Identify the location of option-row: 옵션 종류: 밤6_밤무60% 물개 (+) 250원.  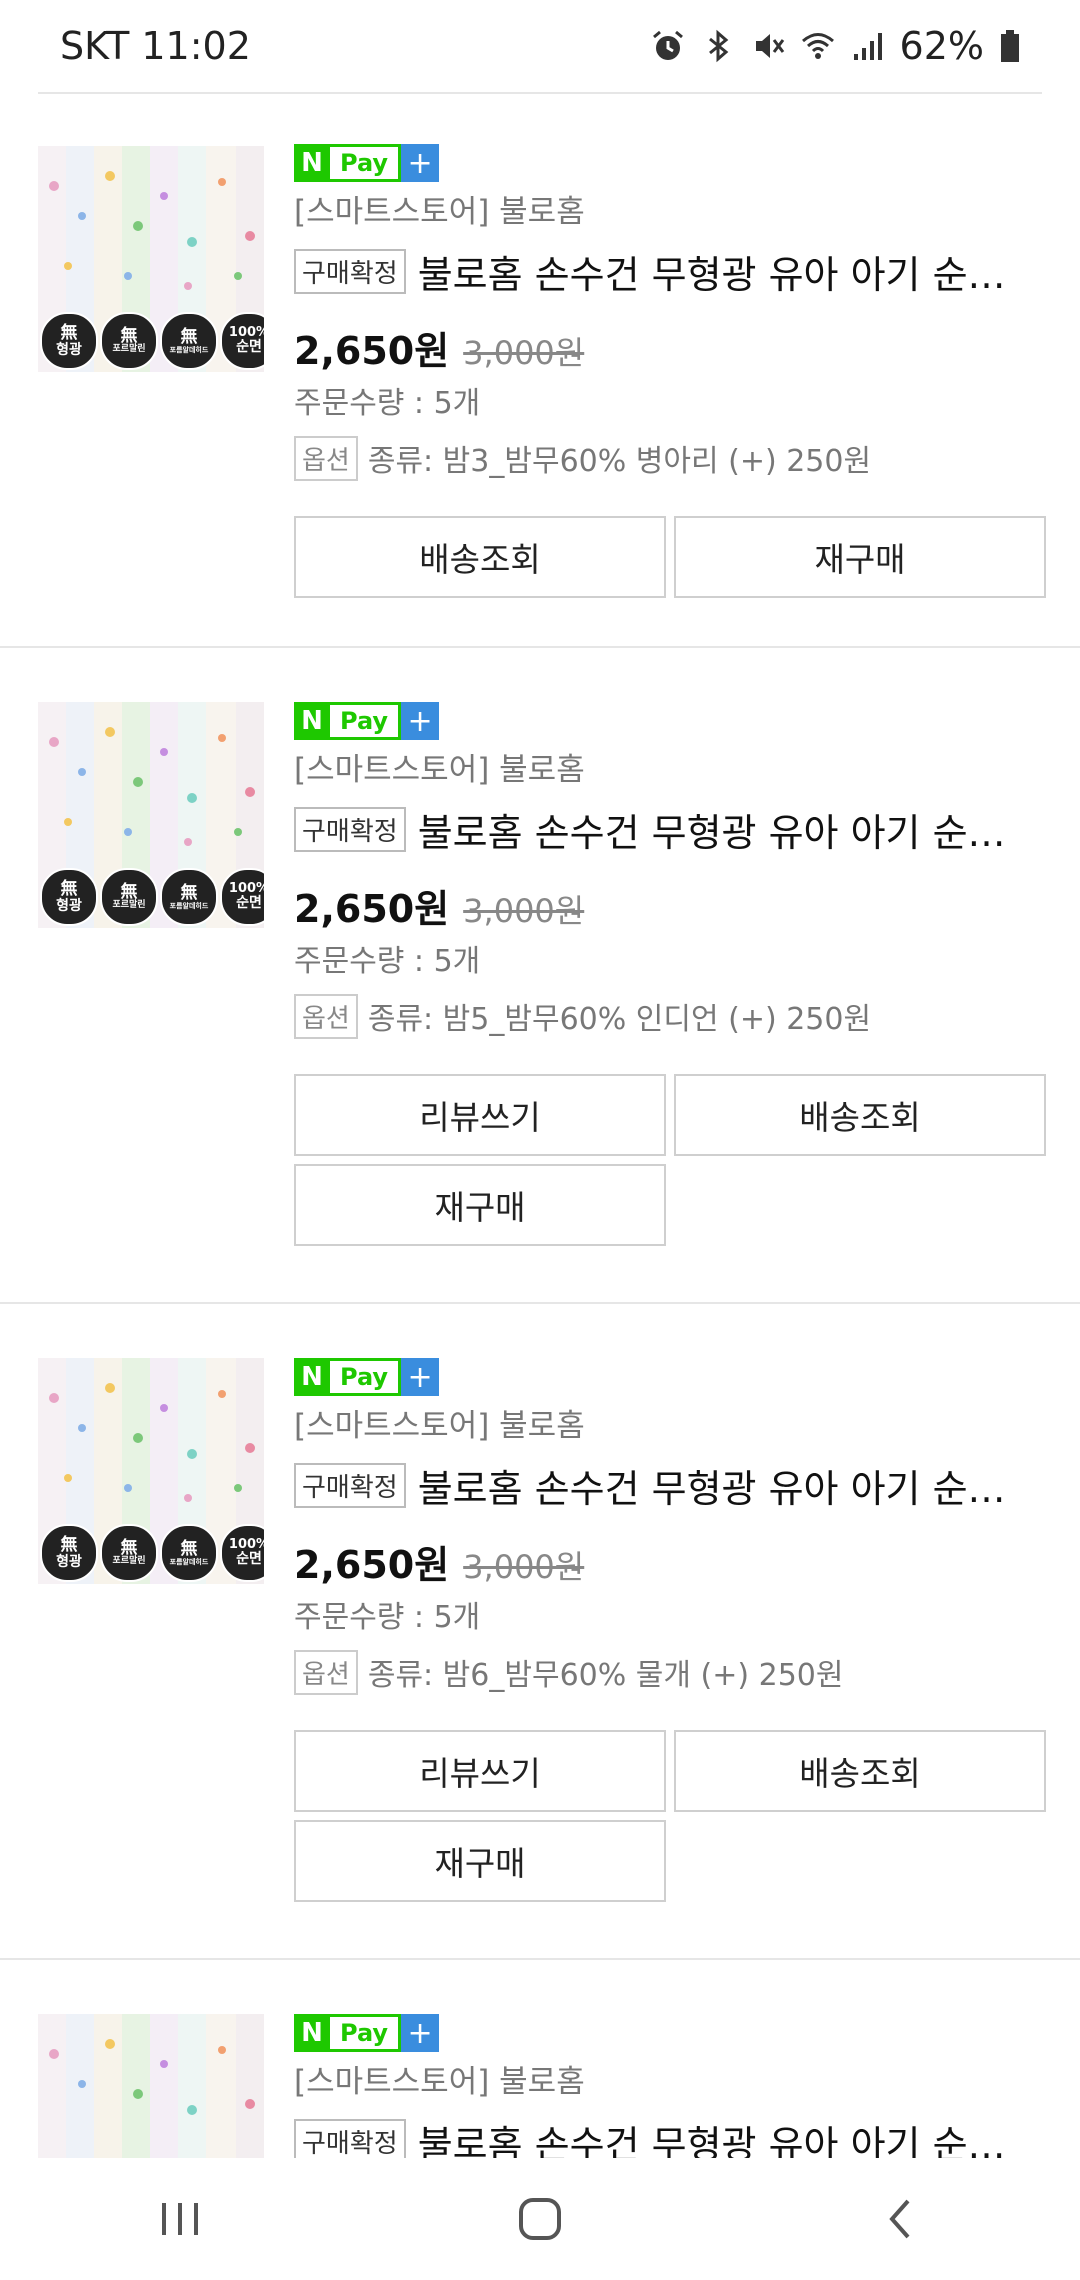
(668, 1672).